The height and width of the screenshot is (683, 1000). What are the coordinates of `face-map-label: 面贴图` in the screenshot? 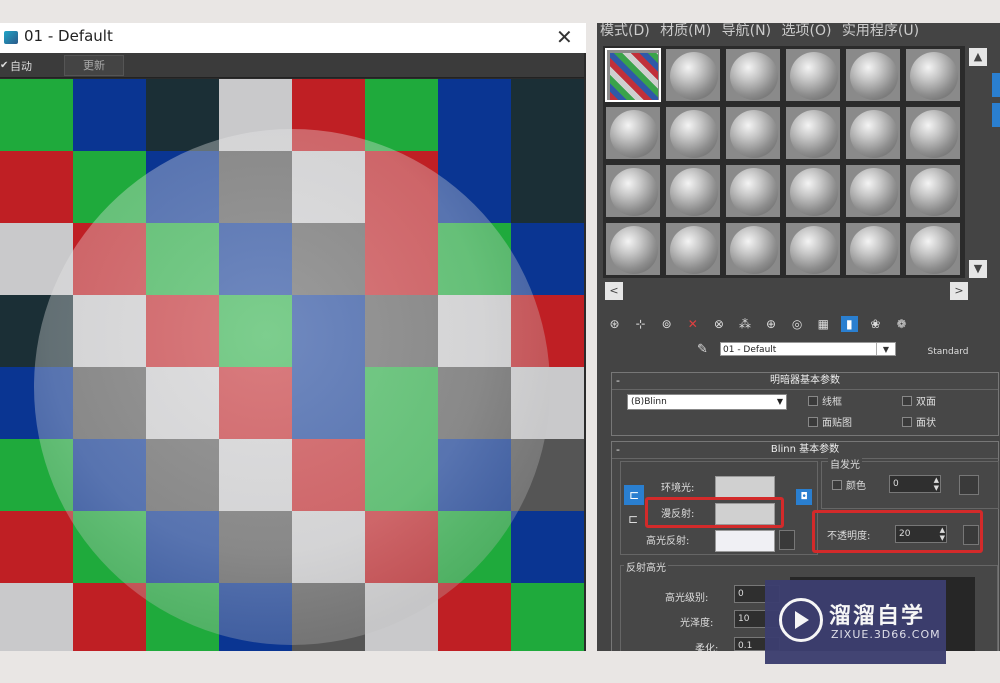 It's located at (837, 423).